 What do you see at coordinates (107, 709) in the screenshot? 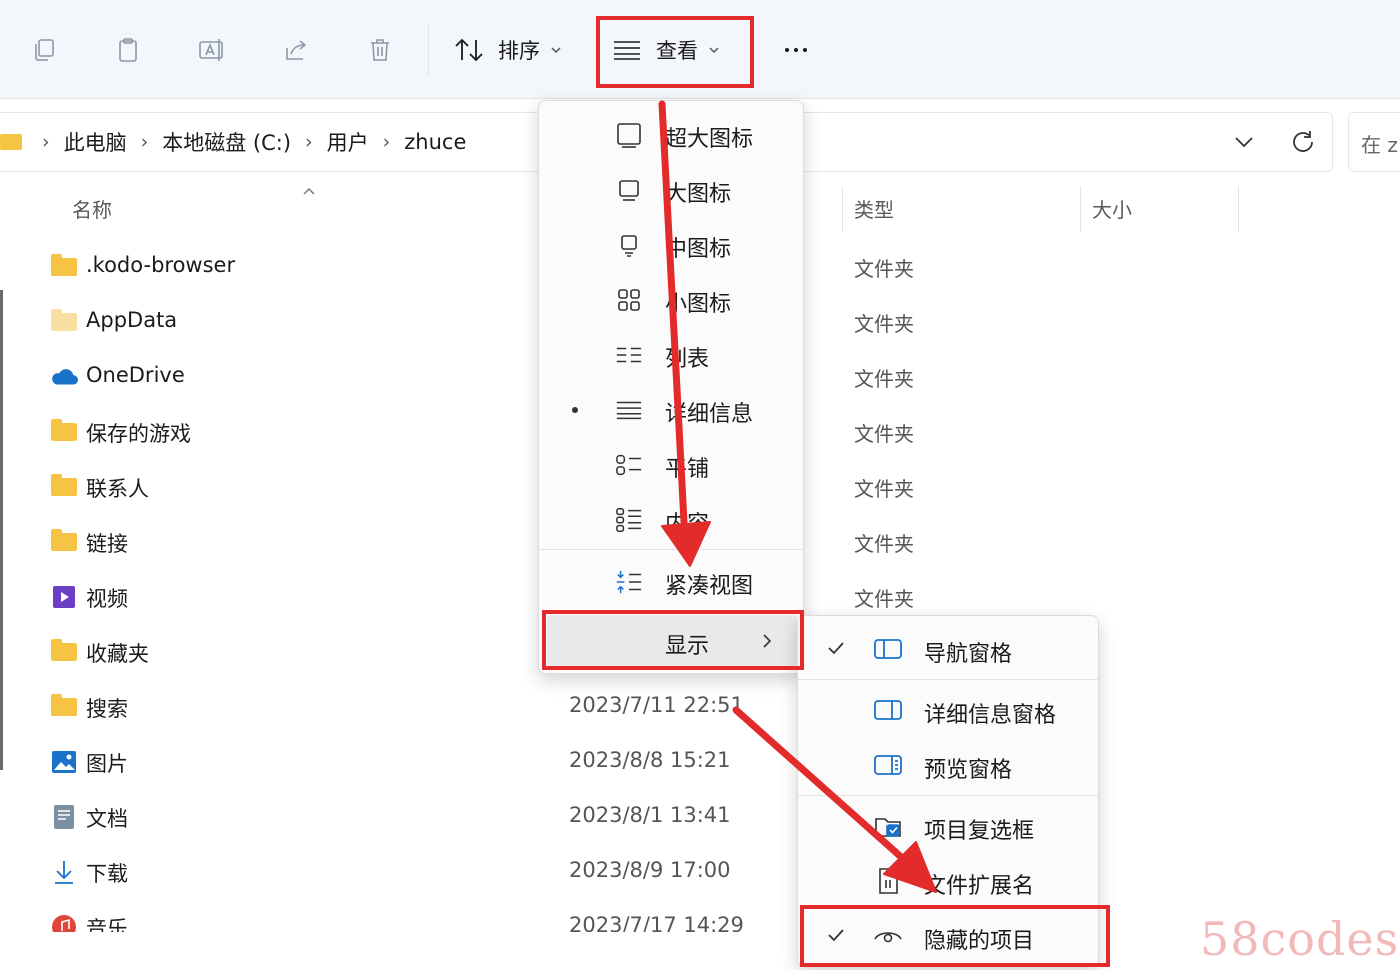
I see `file-name: 搜索` at bounding box center [107, 709].